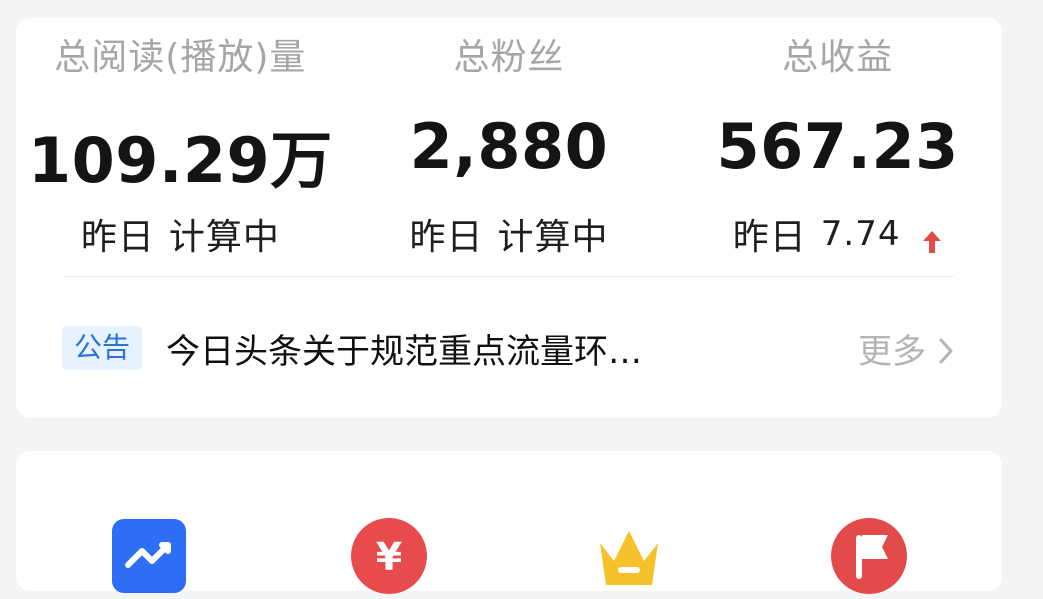  I want to click on divider, so click(509, 276).